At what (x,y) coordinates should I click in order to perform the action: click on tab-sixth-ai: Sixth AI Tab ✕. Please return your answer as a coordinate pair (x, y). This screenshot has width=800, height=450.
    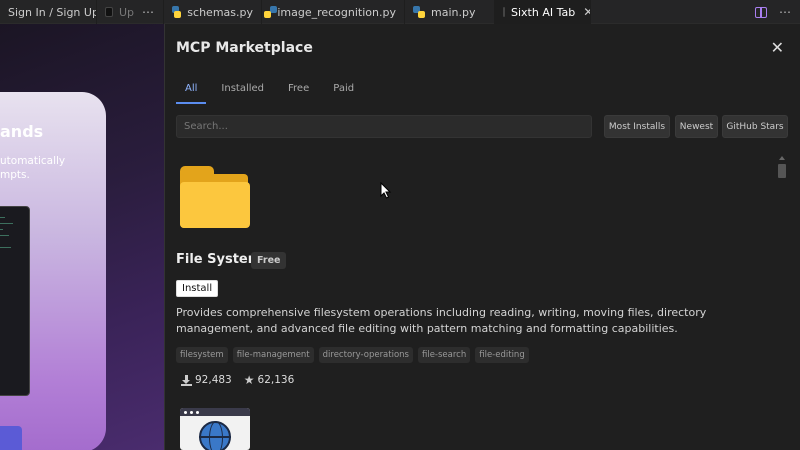
    Looking at the image, I should click on (543, 12).